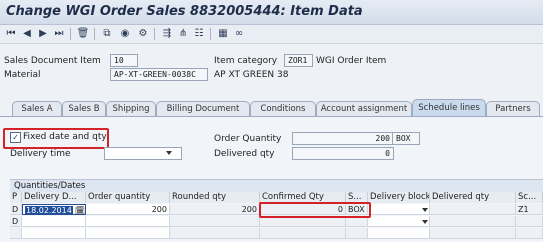  I want to click on item-category-label: Item category, so click(246, 61).